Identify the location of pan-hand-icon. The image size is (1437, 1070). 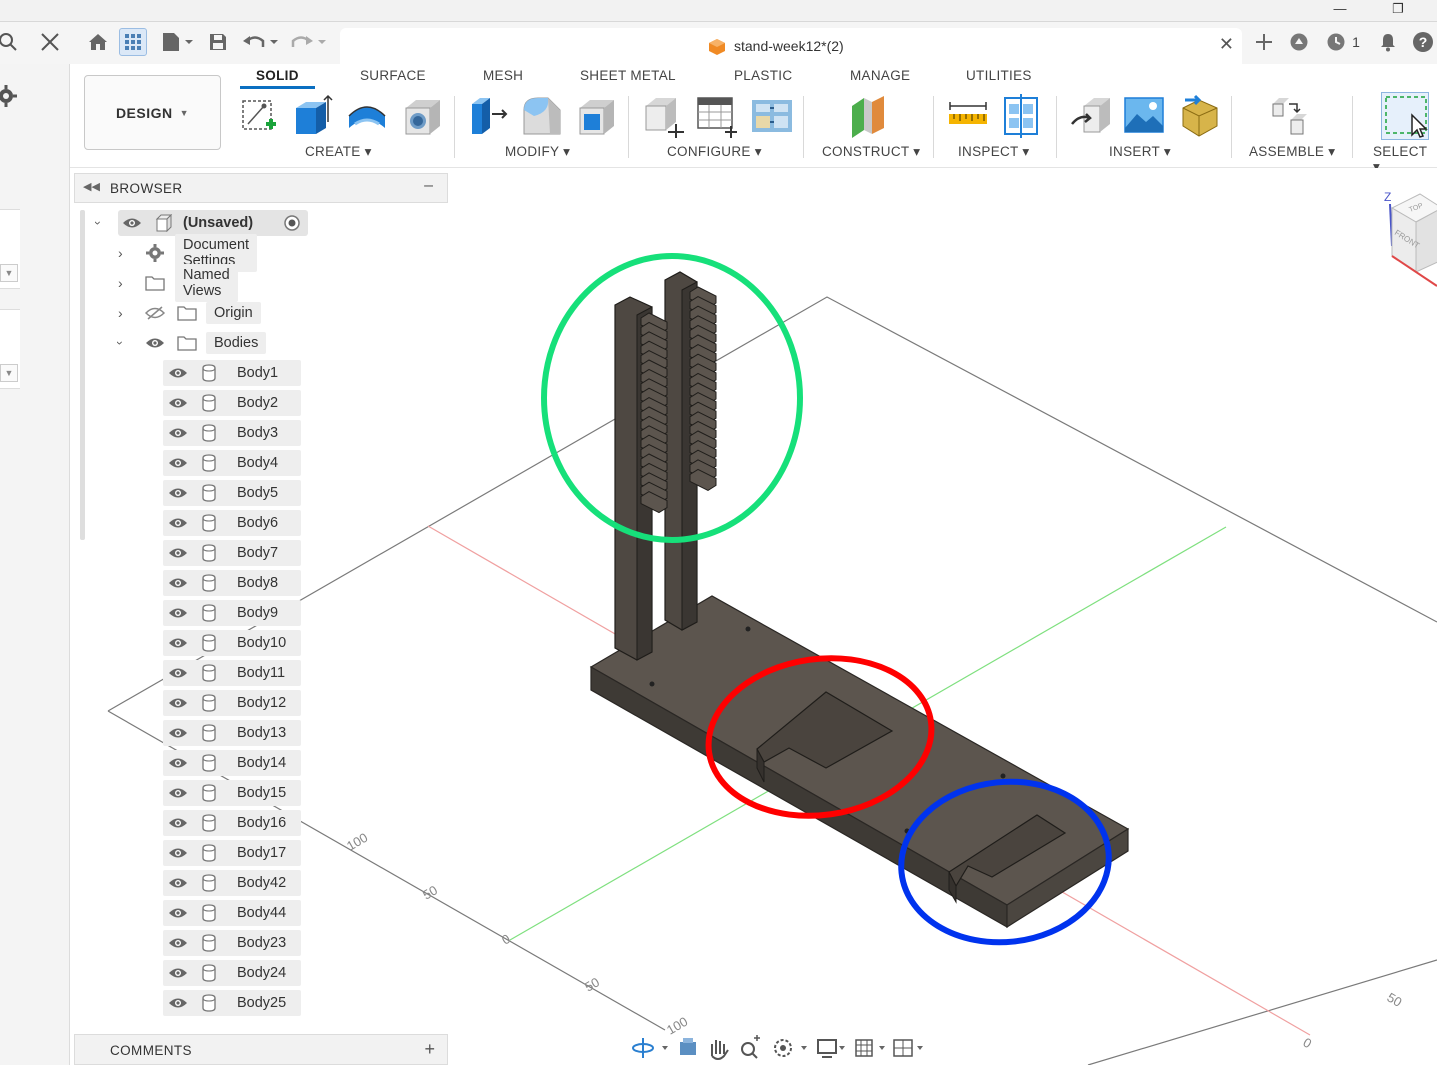
(720, 1050).